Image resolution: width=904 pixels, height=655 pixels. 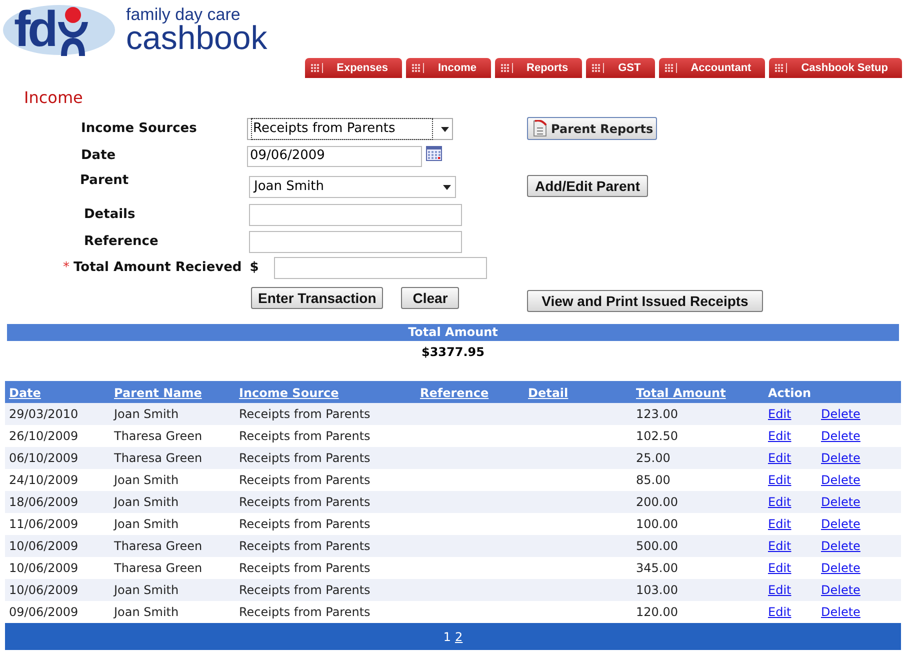 What do you see at coordinates (317, 298) in the screenshot?
I see `action-button: Enter Transaction` at bounding box center [317, 298].